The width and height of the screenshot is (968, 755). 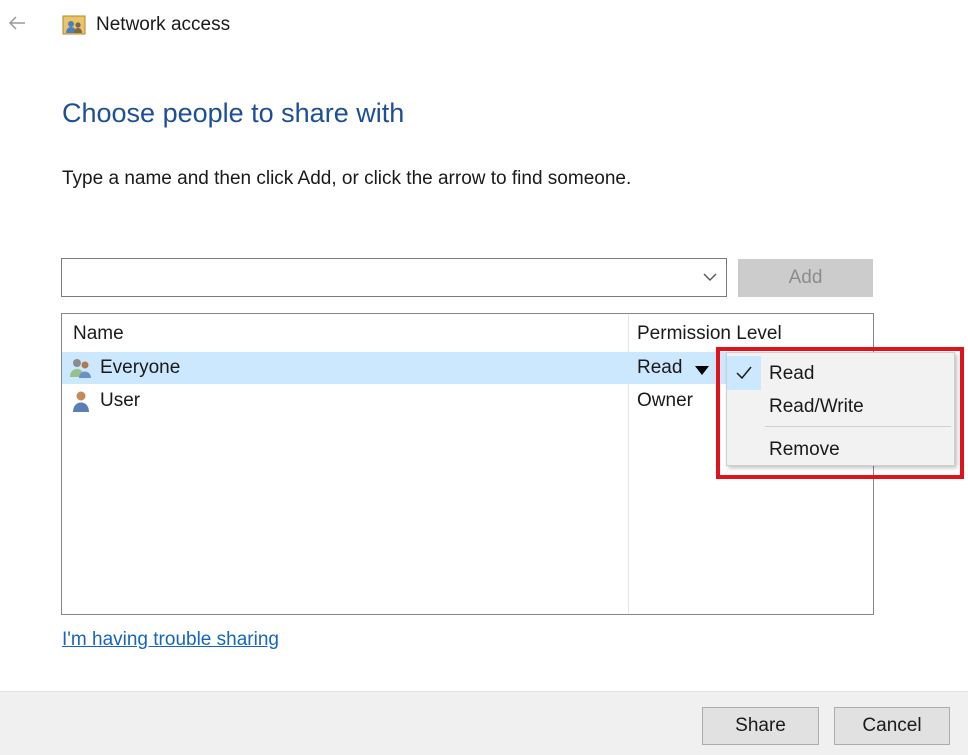 I want to click on column-header-name: Name, so click(x=98, y=334).